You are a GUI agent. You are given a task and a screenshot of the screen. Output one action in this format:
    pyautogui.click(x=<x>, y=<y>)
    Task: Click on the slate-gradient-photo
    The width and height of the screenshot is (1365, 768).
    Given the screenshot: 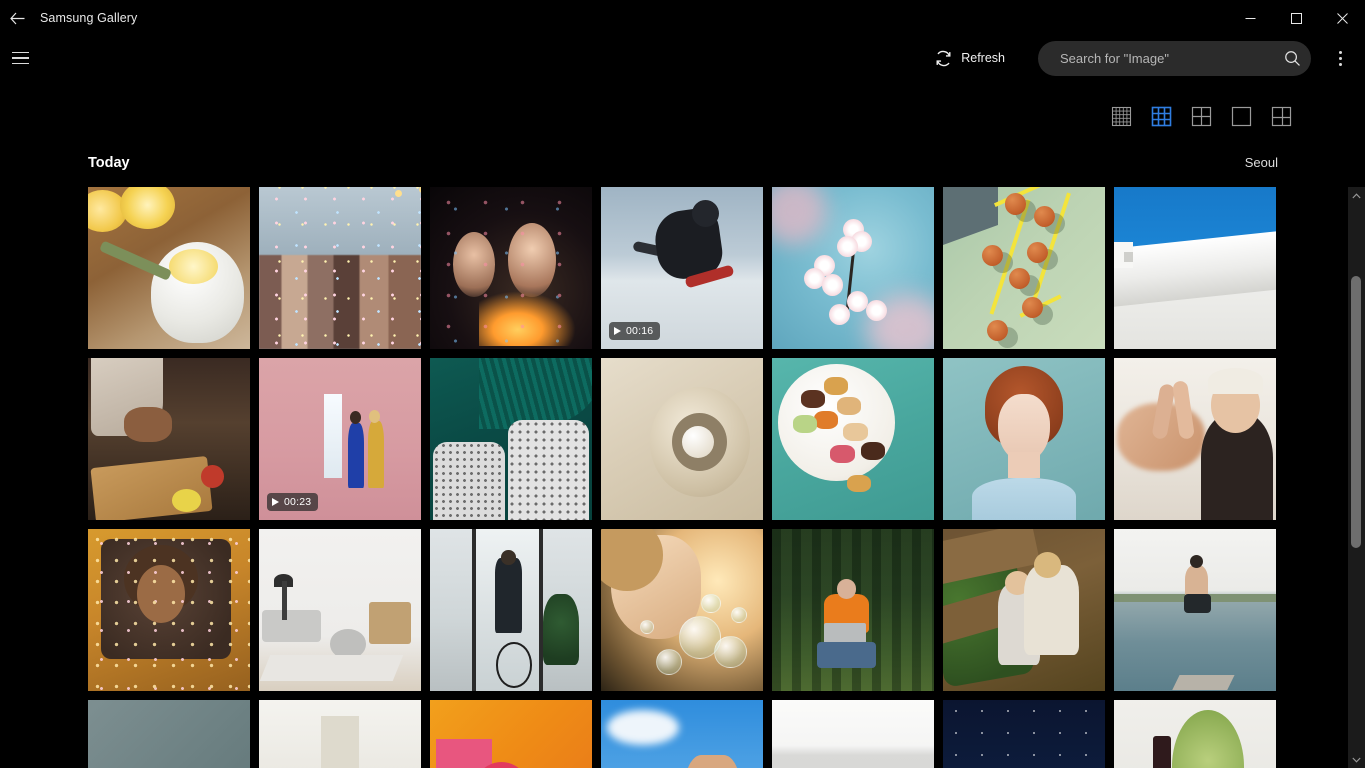 What is the action you would take?
    pyautogui.click(x=169, y=734)
    